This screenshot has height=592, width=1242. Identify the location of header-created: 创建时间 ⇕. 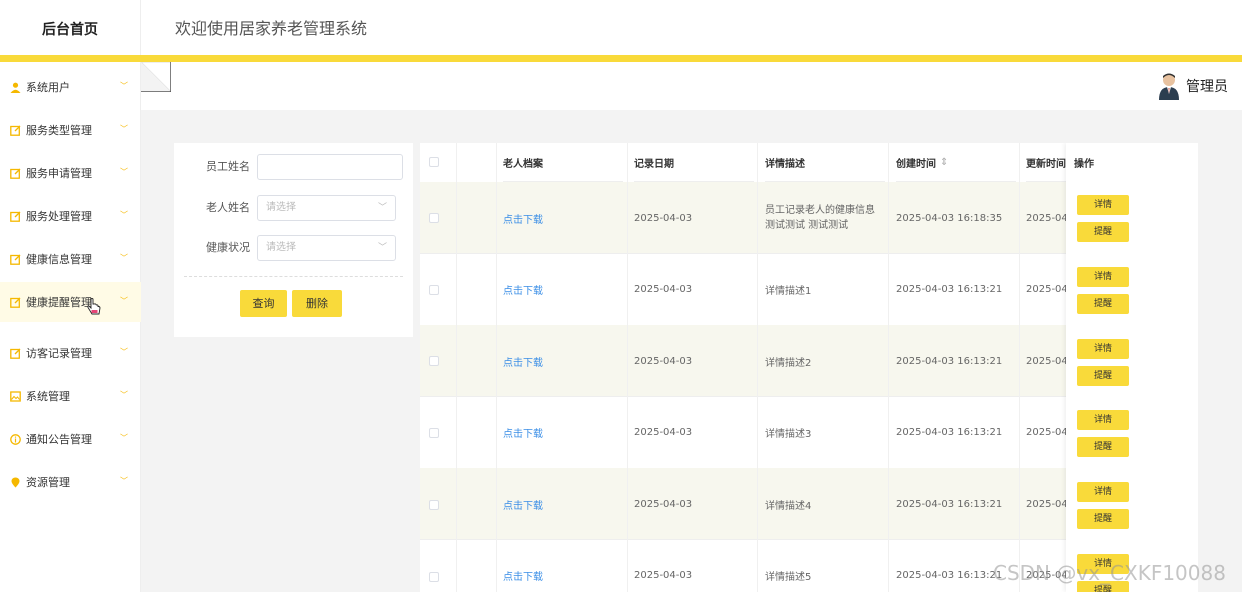
(956, 162).